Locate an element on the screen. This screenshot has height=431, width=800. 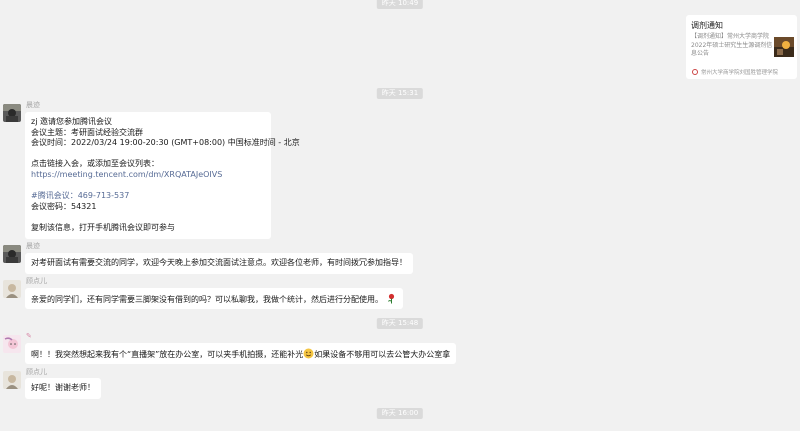
card-description: 【调剂通知】常州大学商学院2022年硕士研究生生源调剂信息公告 is located at coordinates (732, 45).